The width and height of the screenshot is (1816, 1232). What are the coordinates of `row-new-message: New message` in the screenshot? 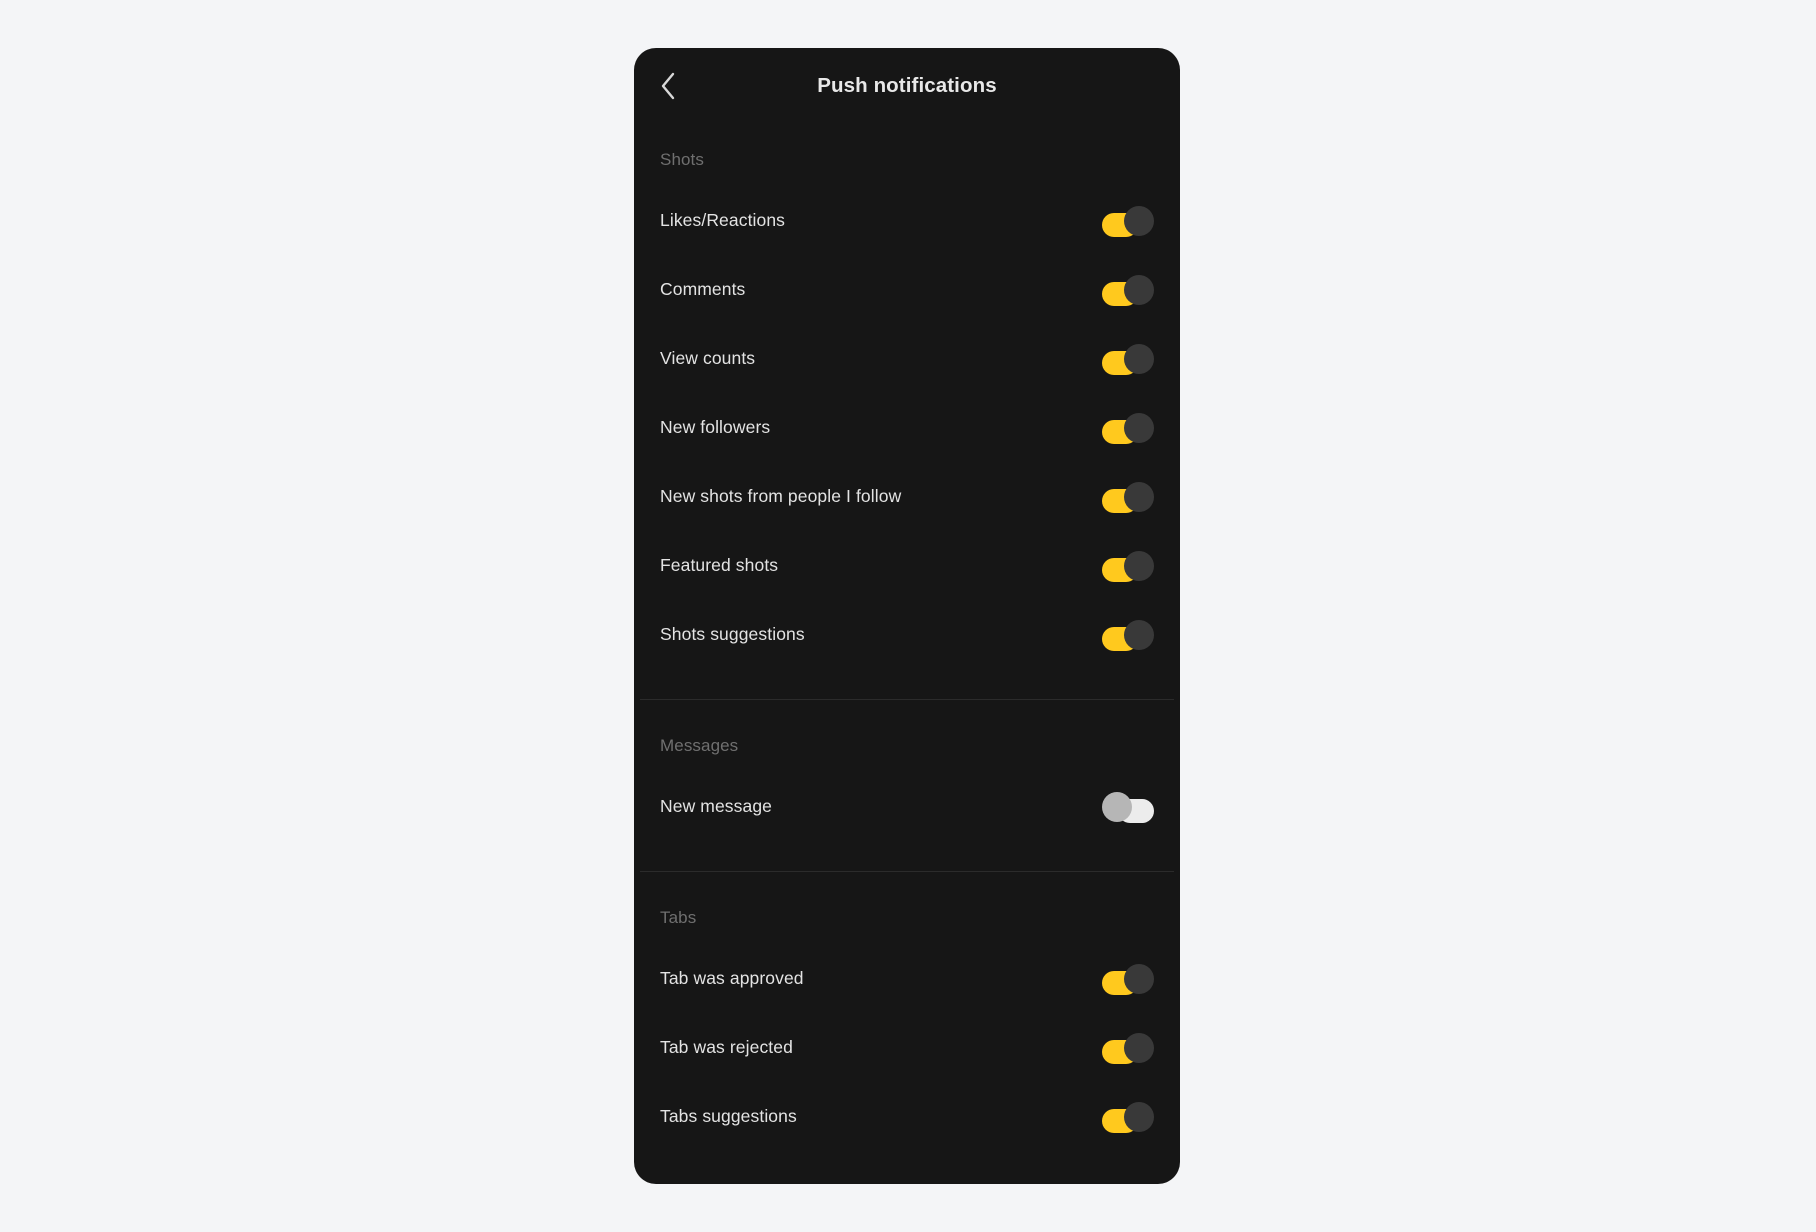 It's located at (907, 806).